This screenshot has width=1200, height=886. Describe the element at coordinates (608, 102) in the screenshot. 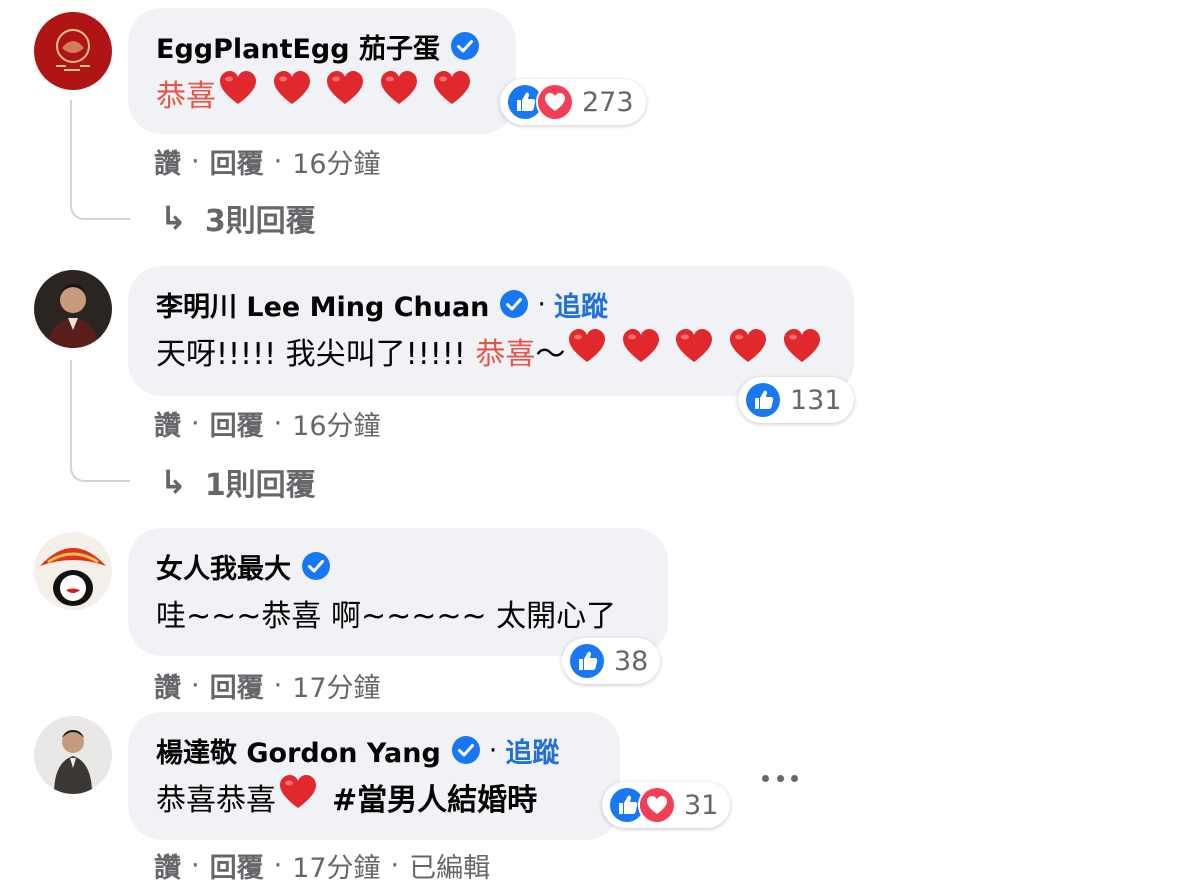

I see `reaction-count: 273` at that location.